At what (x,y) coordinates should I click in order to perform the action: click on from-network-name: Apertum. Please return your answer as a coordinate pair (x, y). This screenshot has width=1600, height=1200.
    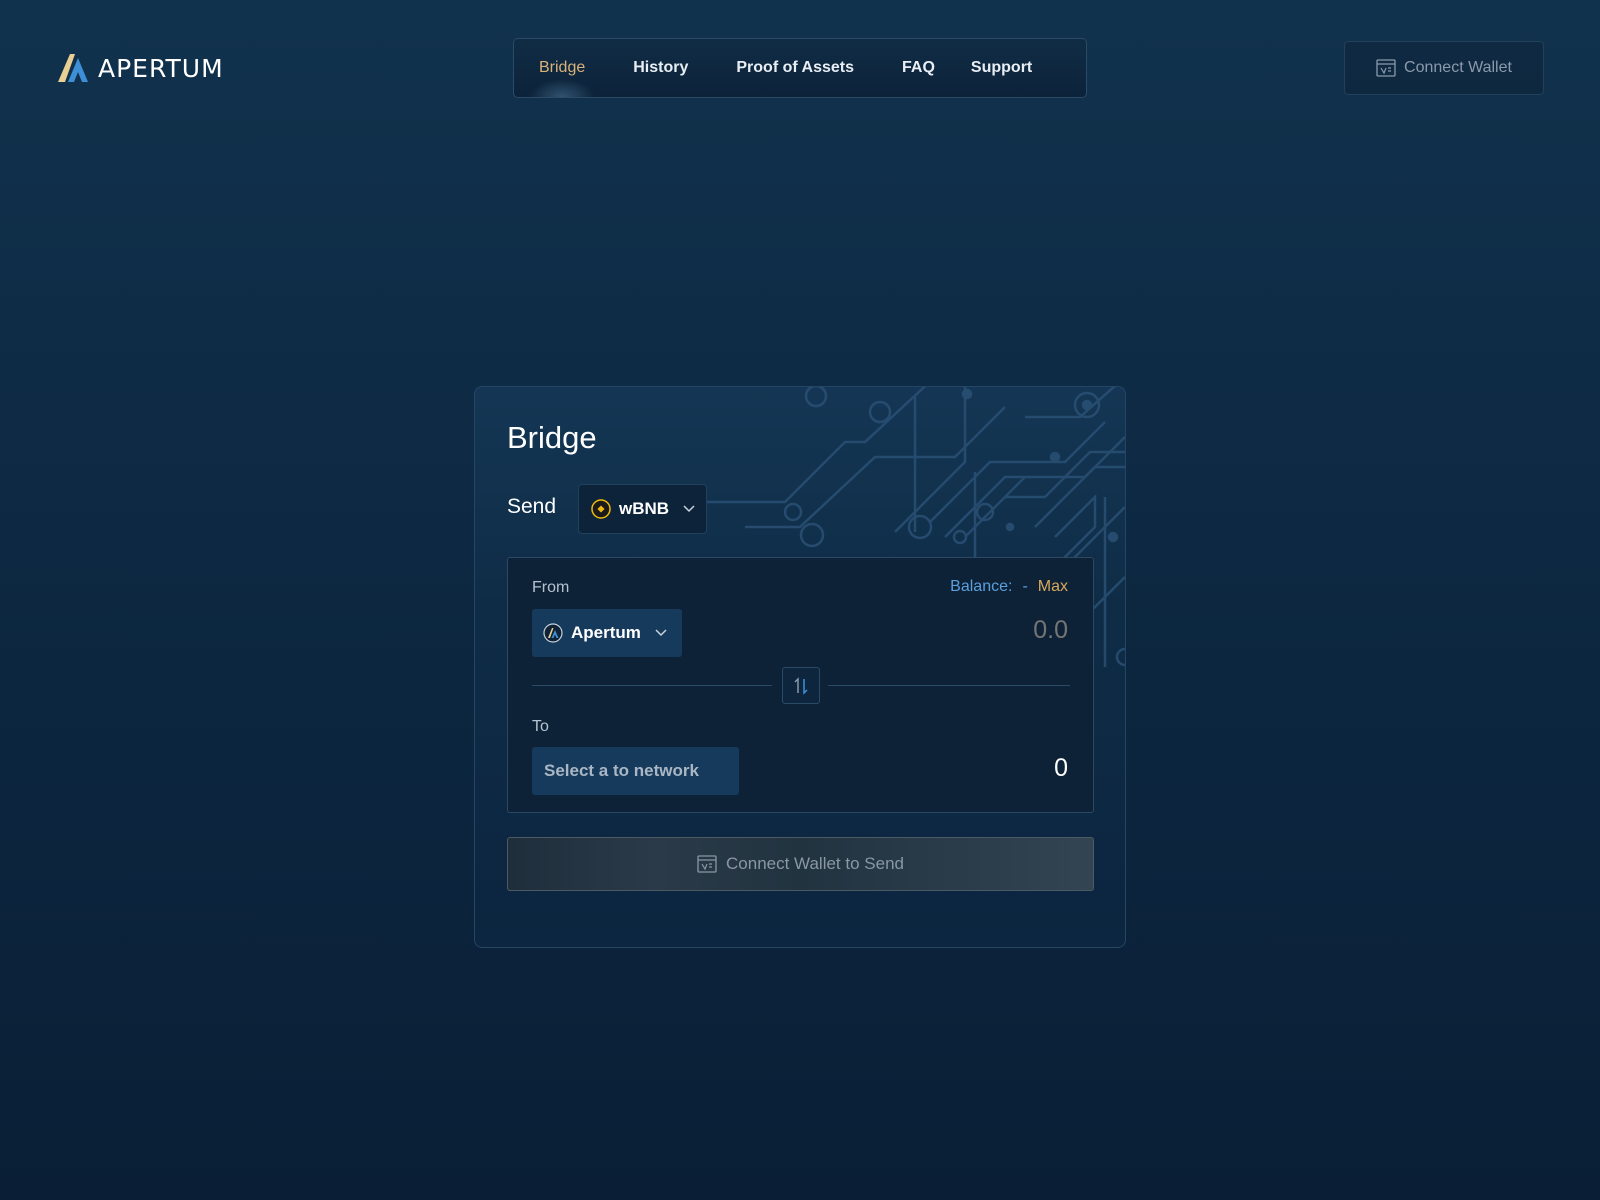
    Looking at the image, I should click on (606, 632).